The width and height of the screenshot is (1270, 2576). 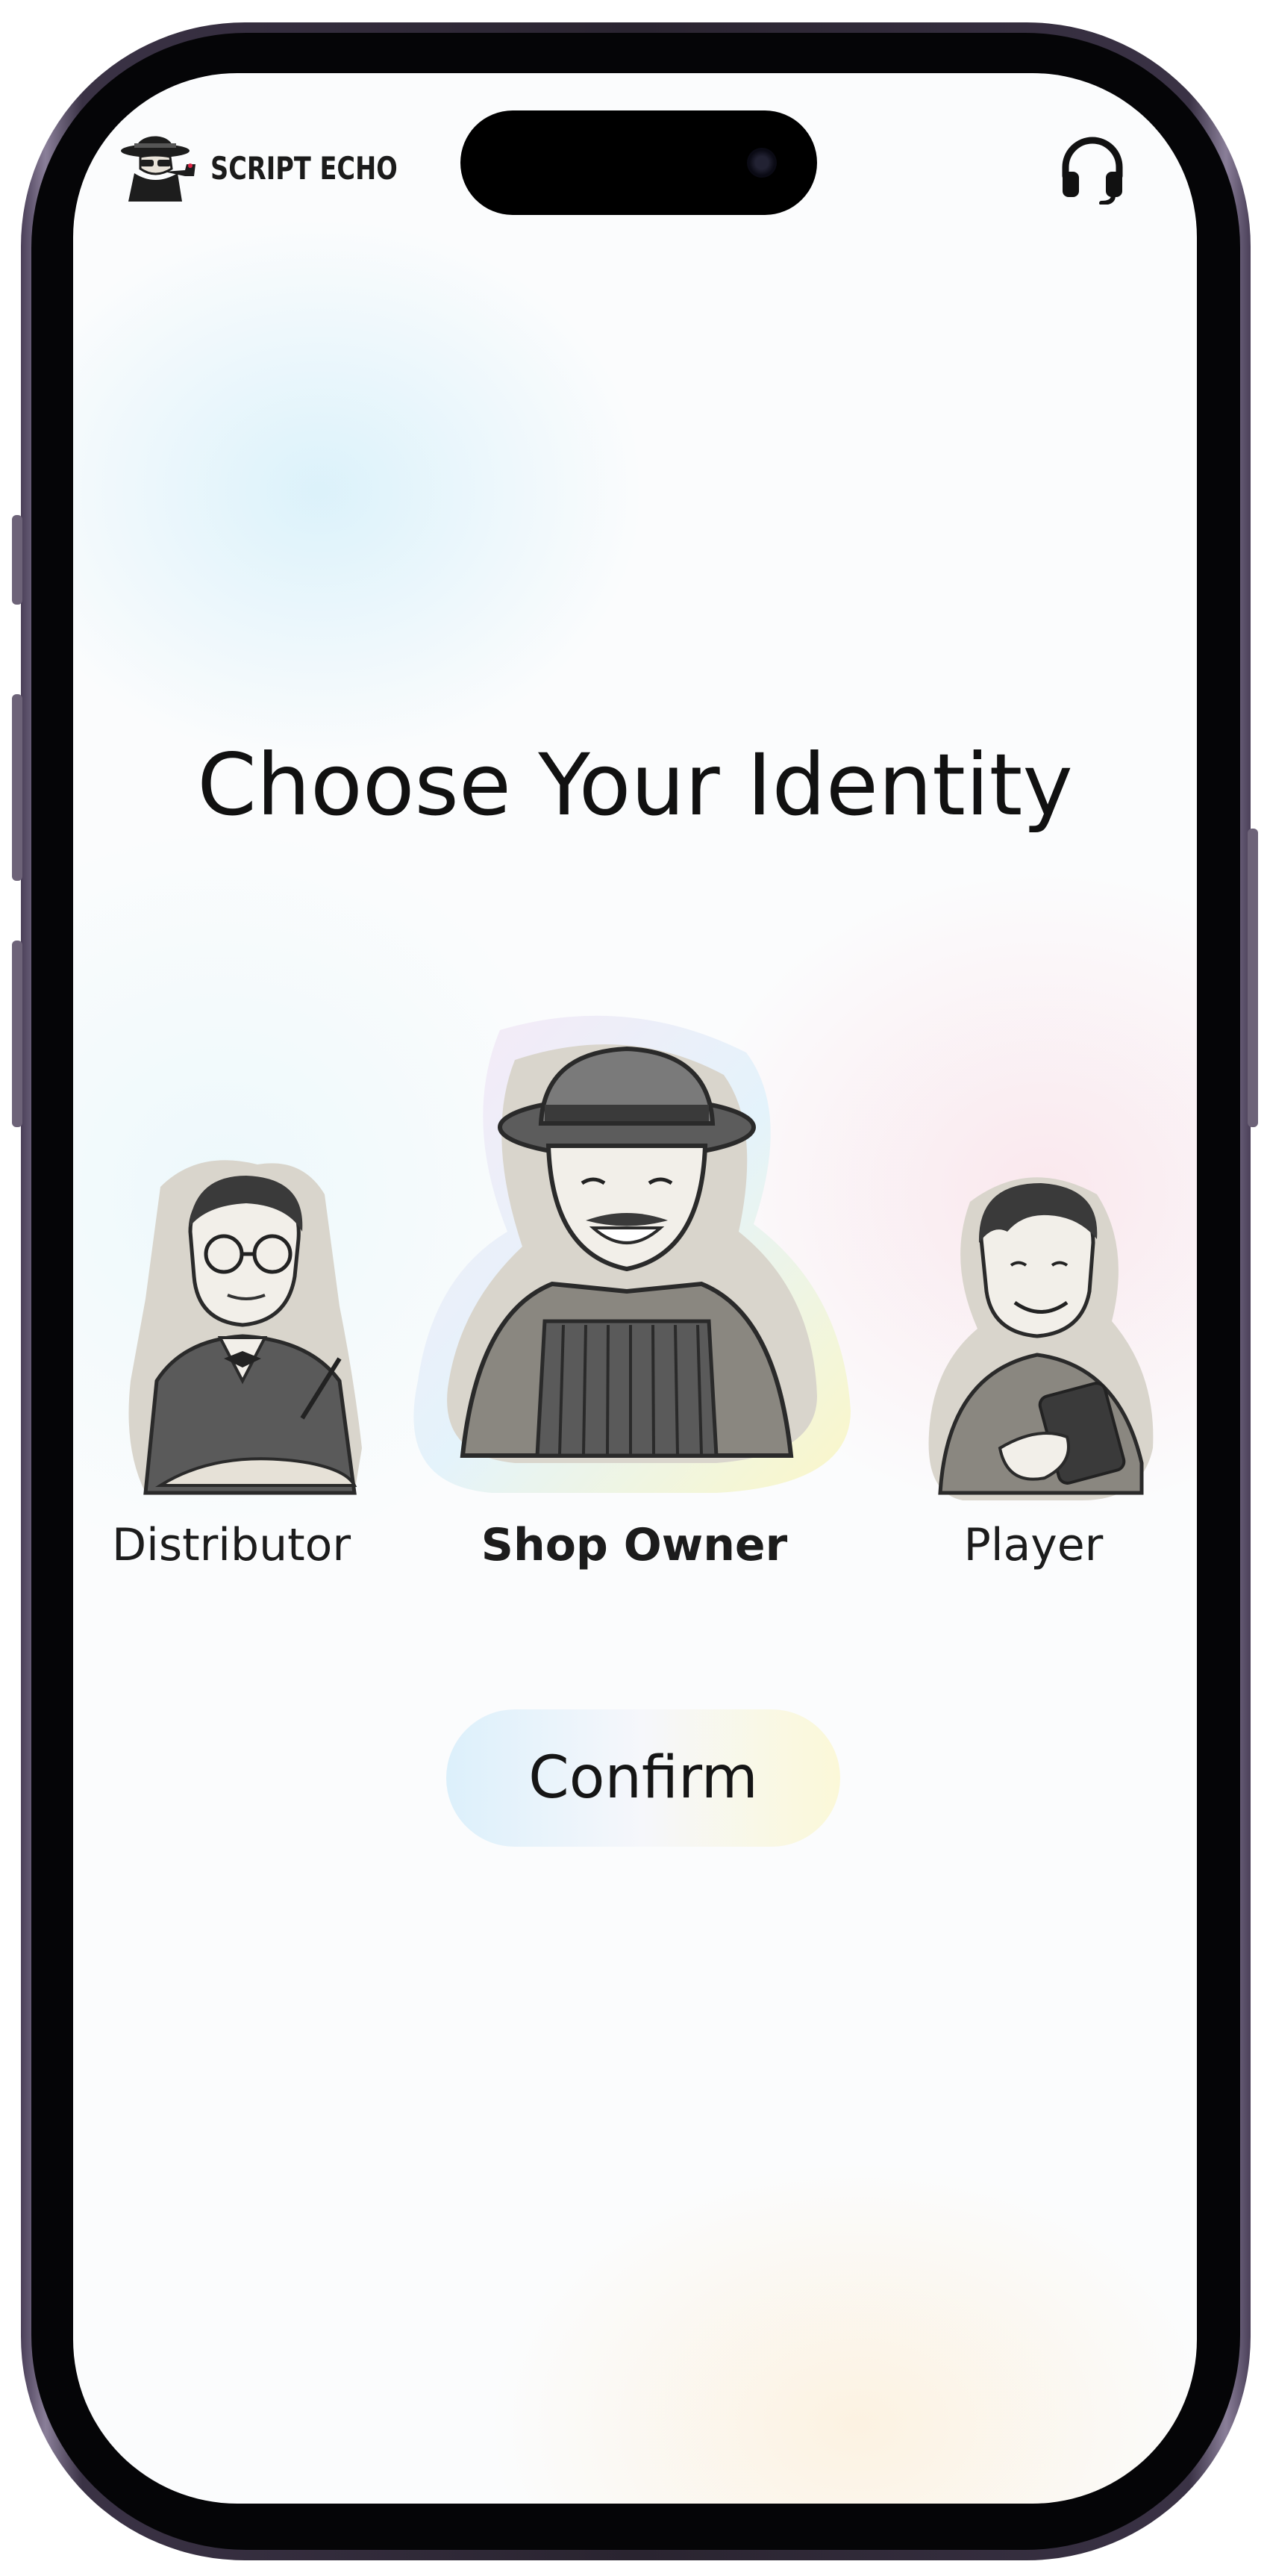 What do you see at coordinates (231, 1545) in the screenshot?
I see `identity-label-distributor: Distributor` at bounding box center [231, 1545].